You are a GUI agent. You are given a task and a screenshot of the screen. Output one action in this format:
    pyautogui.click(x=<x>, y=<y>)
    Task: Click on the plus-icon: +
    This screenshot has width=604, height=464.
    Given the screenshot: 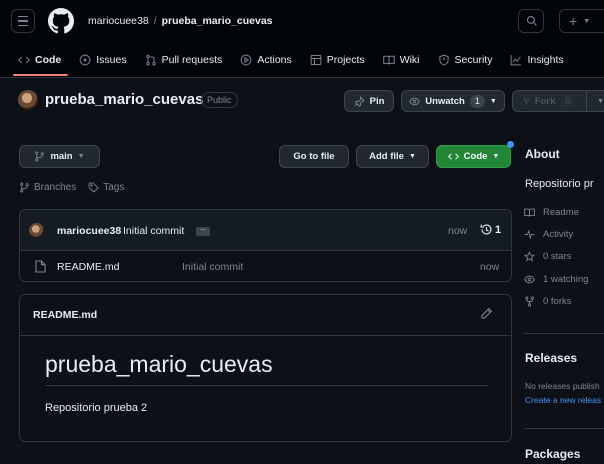 What is the action you would take?
    pyautogui.click(x=573, y=21)
    